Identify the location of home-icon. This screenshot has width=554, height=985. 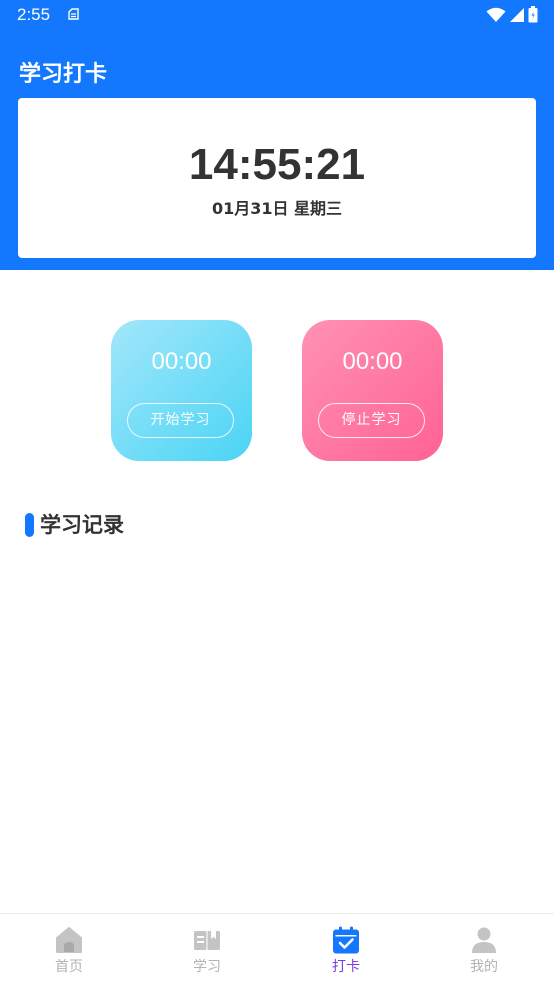
(69, 940).